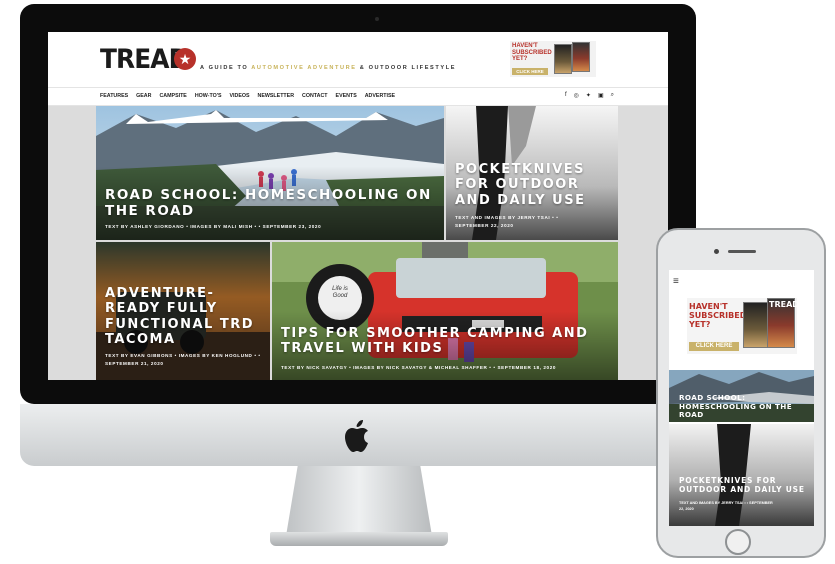 The image size is (835, 564). I want to click on home-button, so click(738, 542).